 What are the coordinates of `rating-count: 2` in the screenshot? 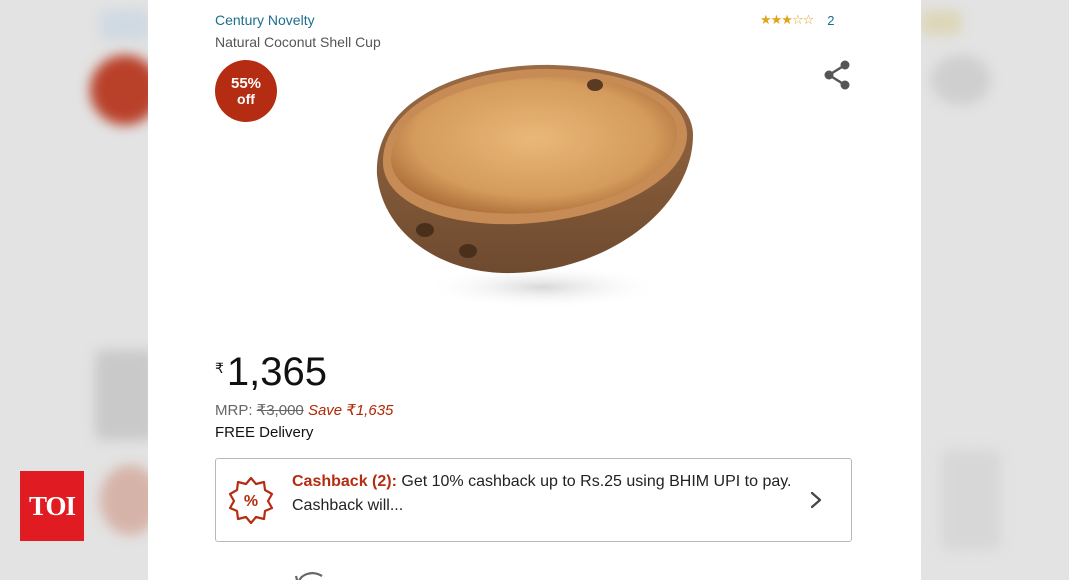 It's located at (830, 20).